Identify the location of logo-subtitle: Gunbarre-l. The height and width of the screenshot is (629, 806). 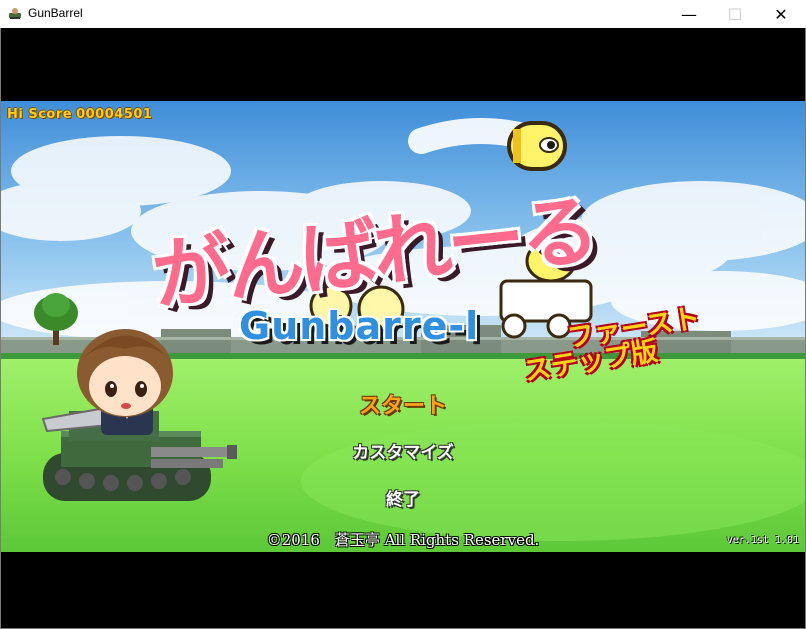
(359, 326).